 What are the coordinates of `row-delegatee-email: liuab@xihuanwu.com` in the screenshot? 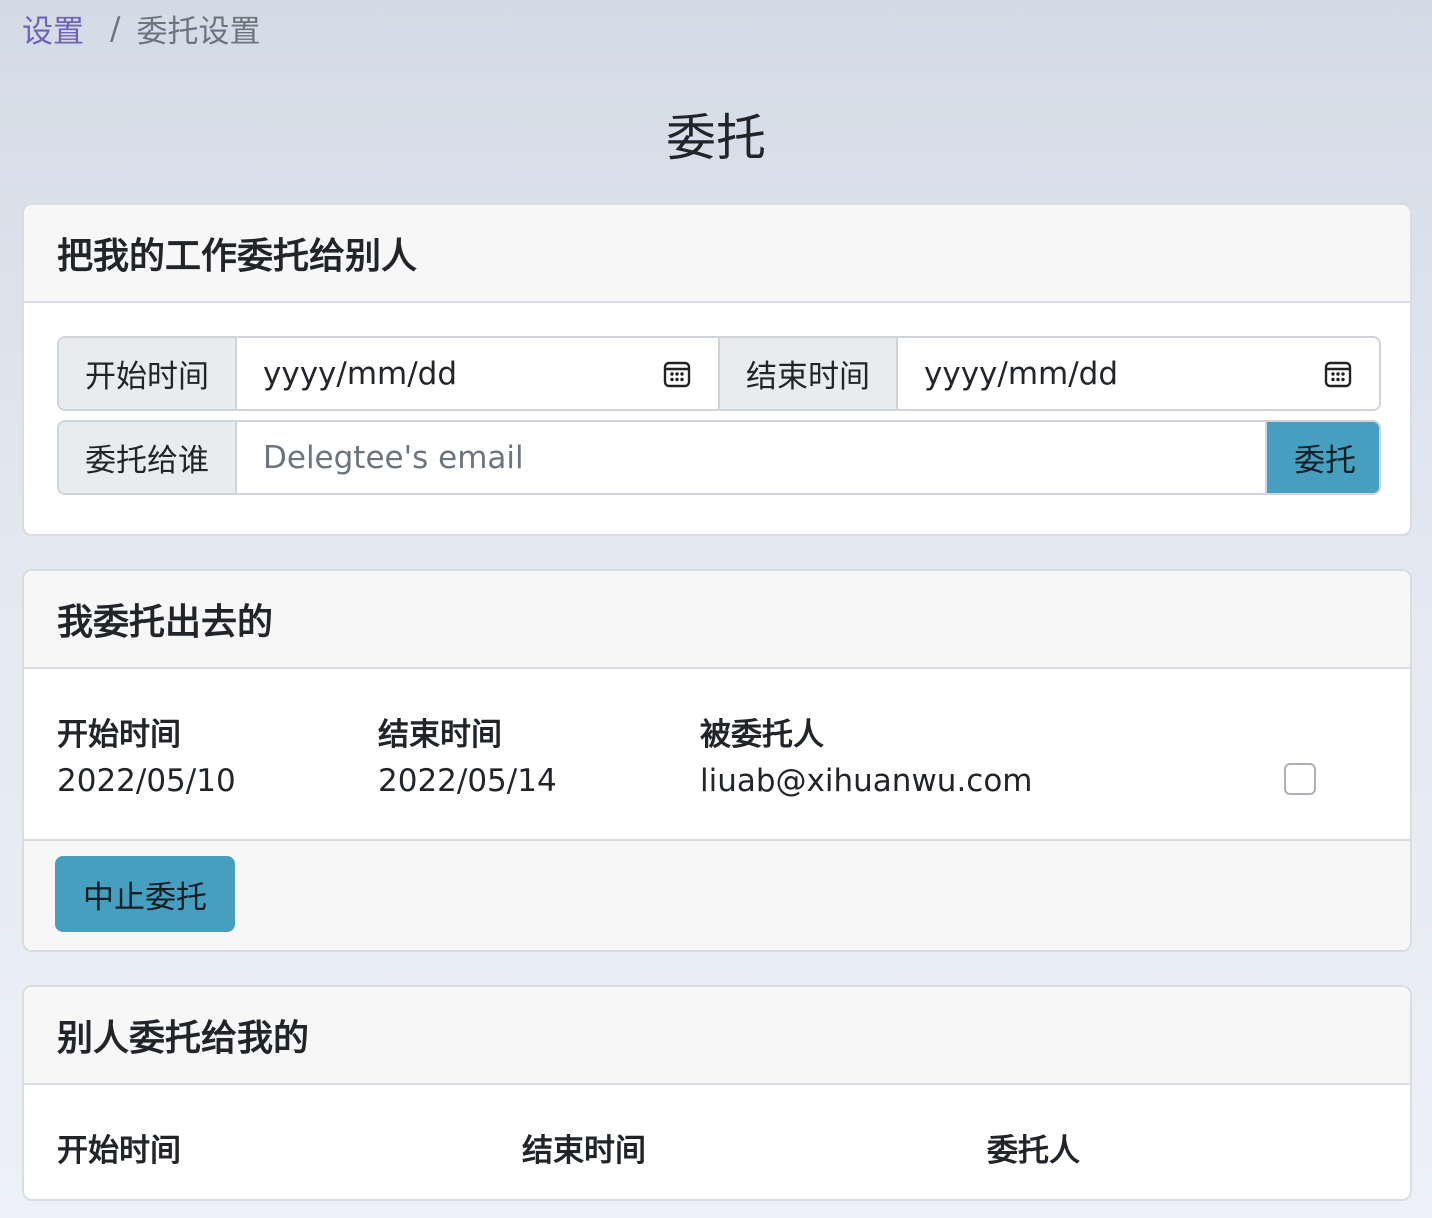 It's located at (866, 781).